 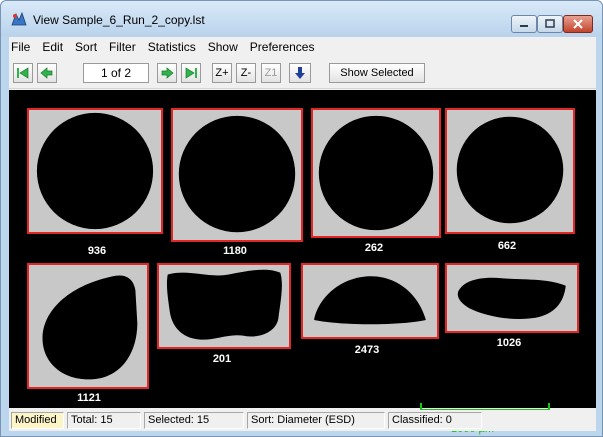 What do you see at coordinates (316, 420) in the screenshot?
I see `status-sort: Sort: Diameter (ESD)` at bounding box center [316, 420].